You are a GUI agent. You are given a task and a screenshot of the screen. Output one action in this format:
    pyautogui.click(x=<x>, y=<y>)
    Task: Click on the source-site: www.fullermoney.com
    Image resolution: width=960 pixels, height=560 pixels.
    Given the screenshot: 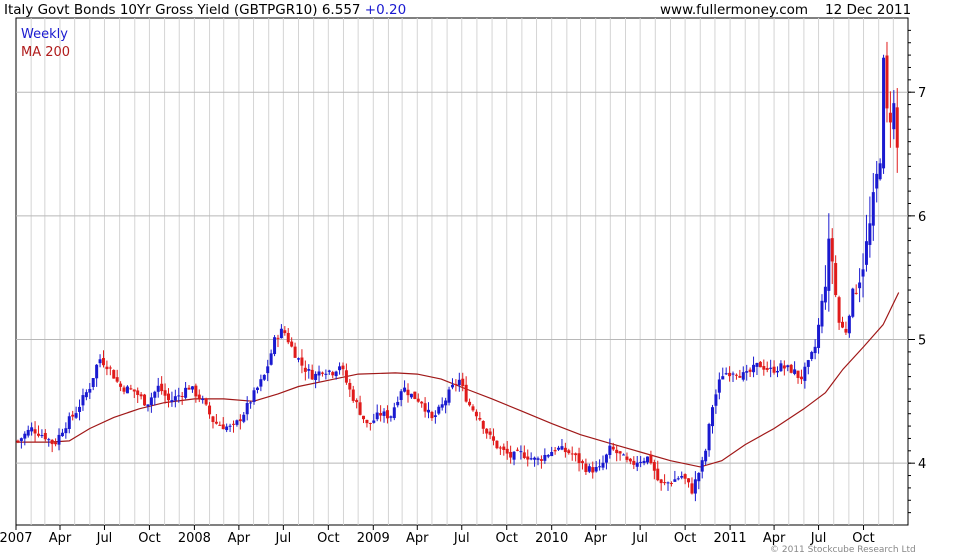 What is the action you would take?
    pyautogui.click(x=734, y=10)
    